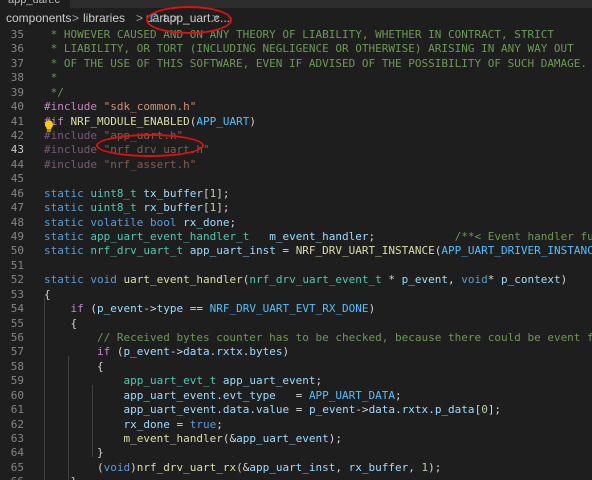 The height and width of the screenshot is (480, 592). I want to click on code-line: 39 */, so click(296, 93).